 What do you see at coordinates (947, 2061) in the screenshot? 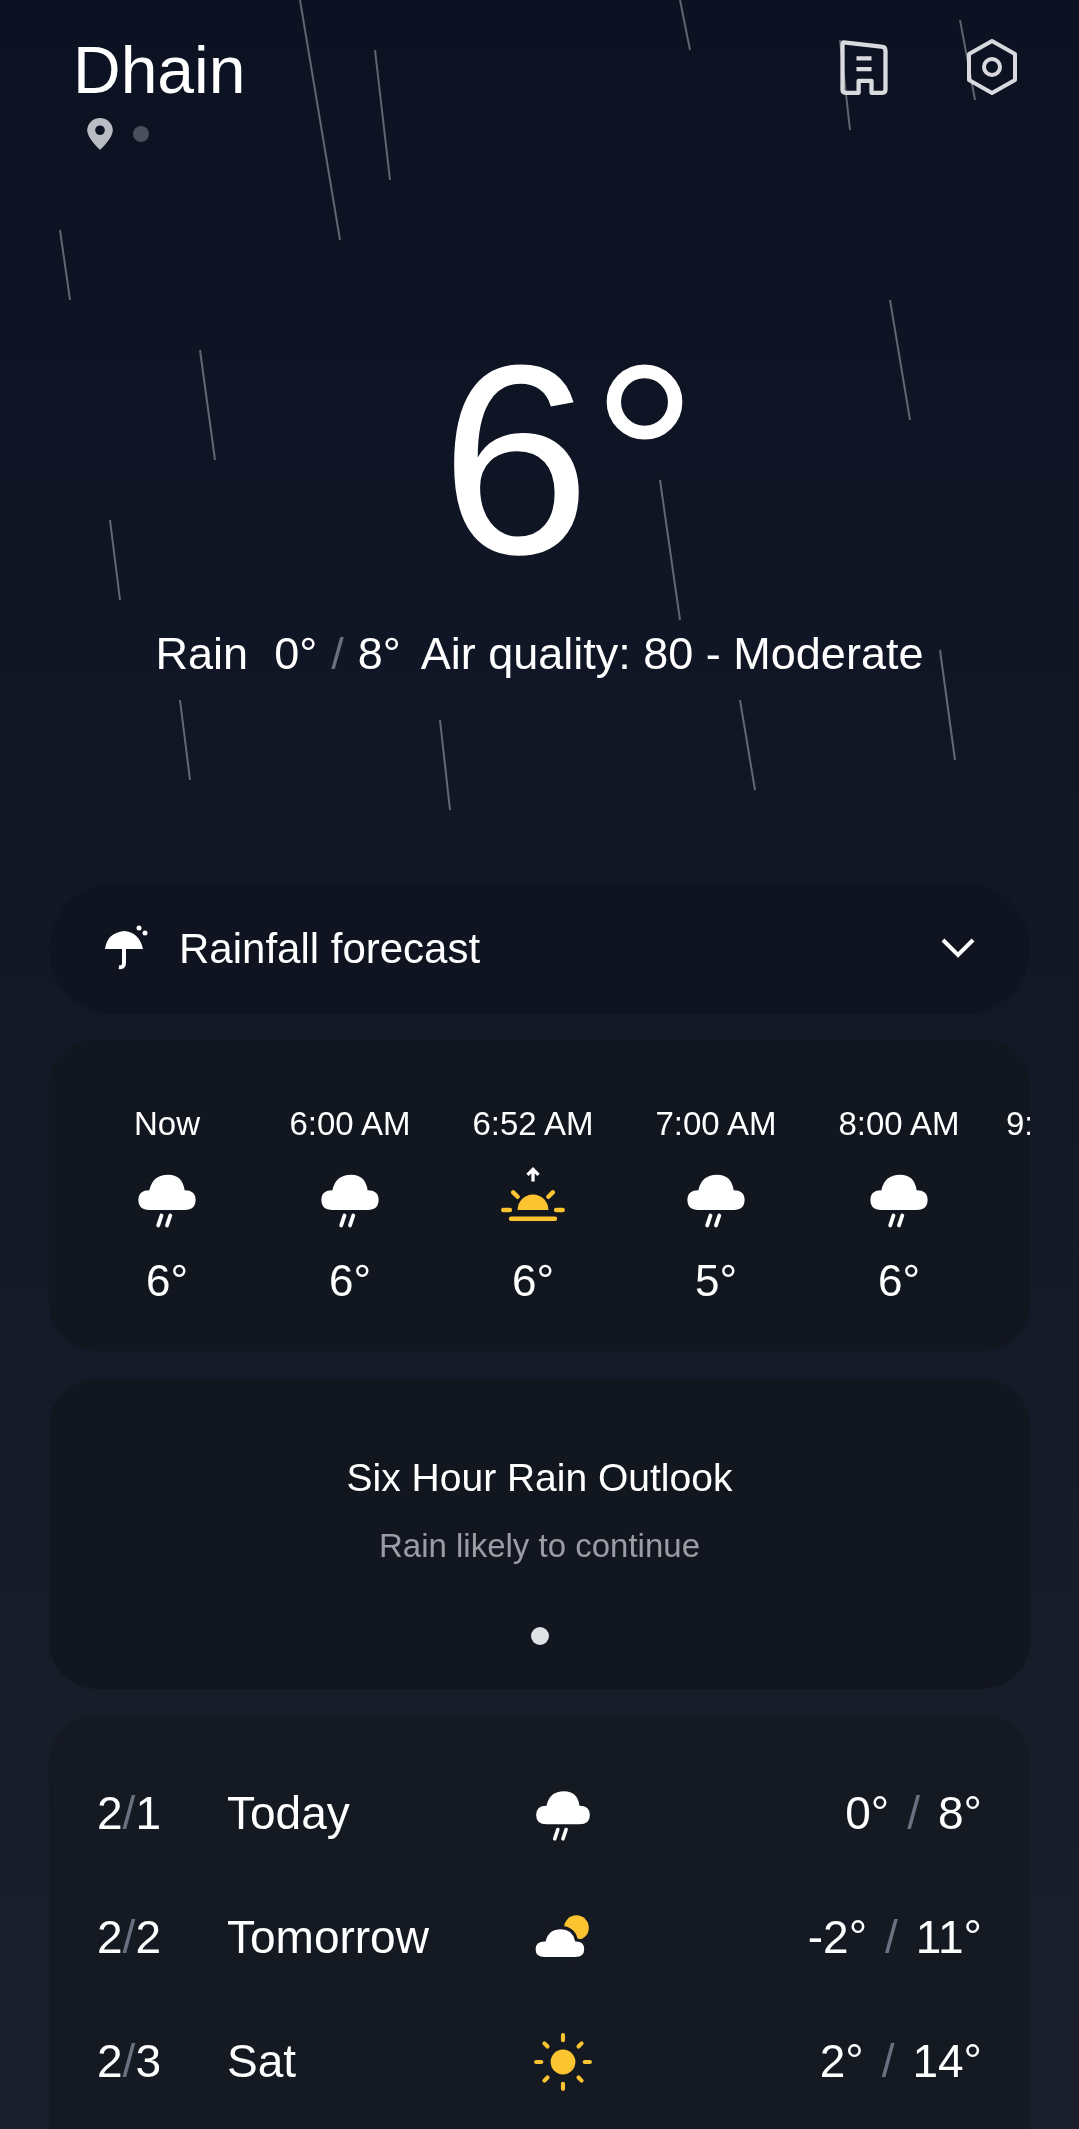
I see `high-temperature: 14°` at bounding box center [947, 2061].